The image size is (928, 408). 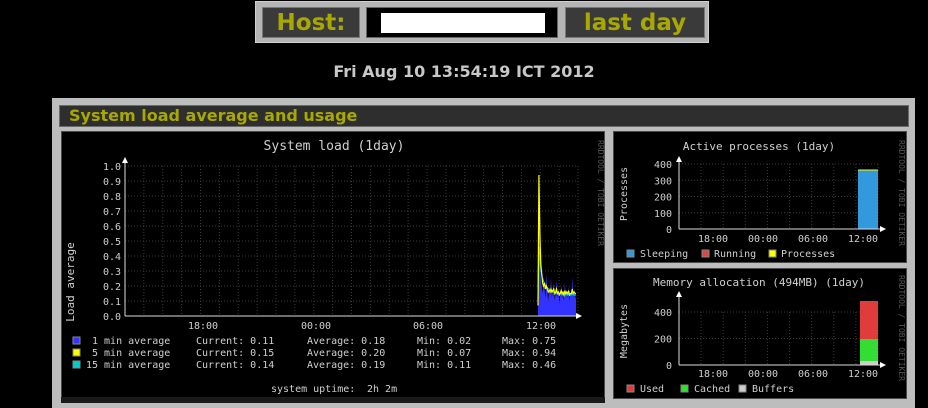 I want to click on system-load-y-ticks: 1.0 0.9 0.8 0.7 0.6 0.5 0.4 0.3 0.2 0.1 0.0, so click(x=112, y=242).